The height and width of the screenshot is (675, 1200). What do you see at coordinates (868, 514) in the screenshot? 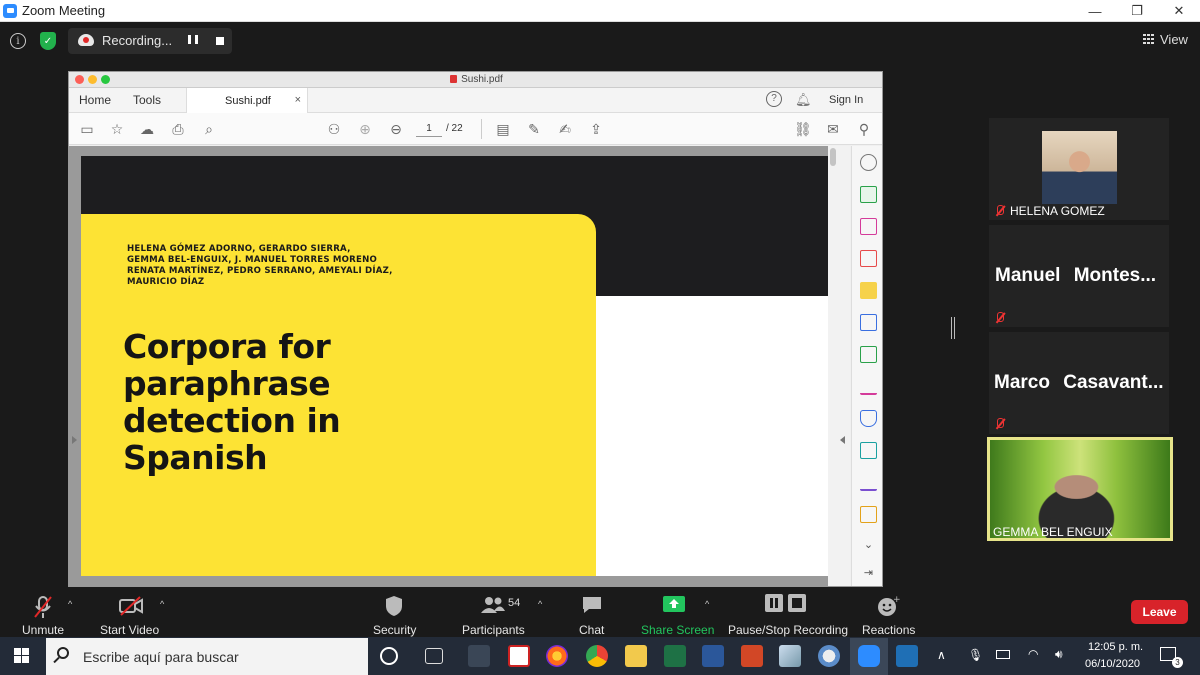
I see `stamp-icon` at bounding box center [868, 514].